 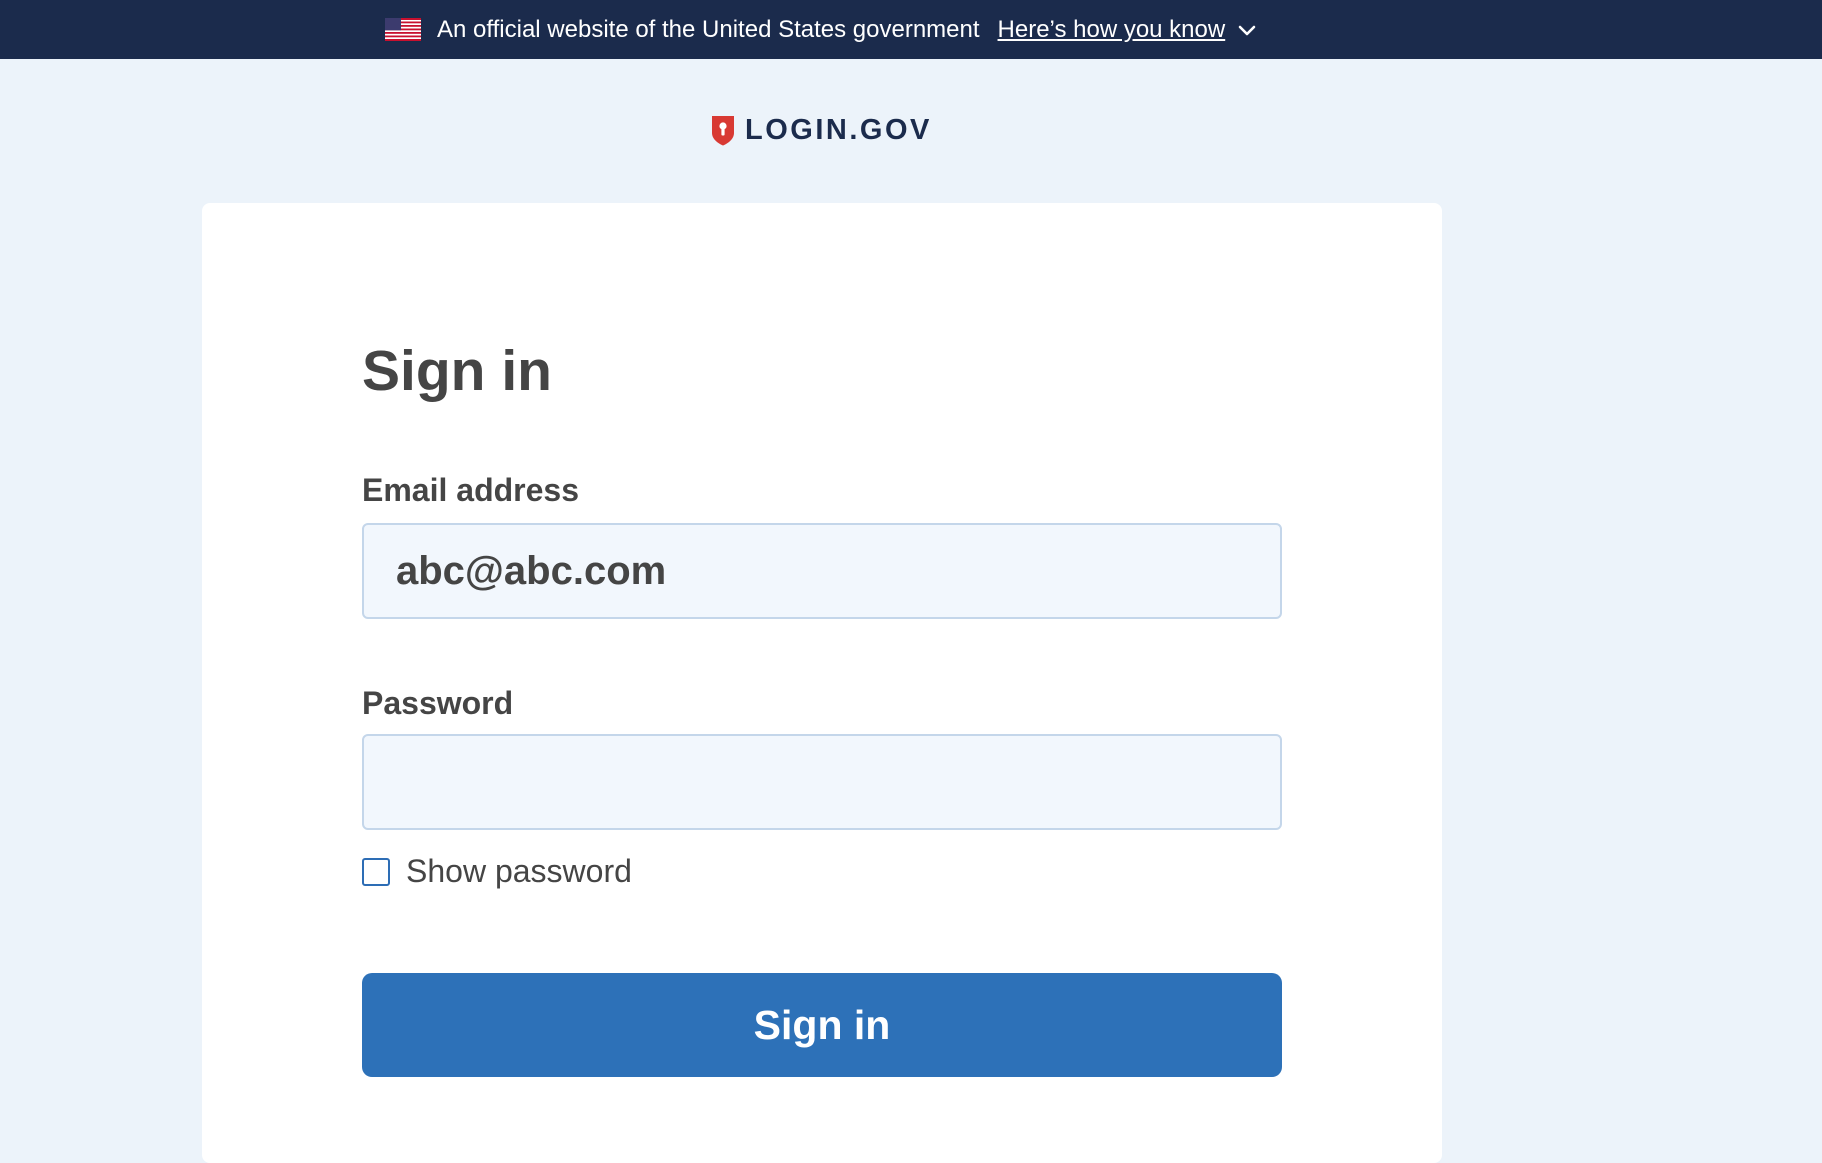 I want to click on shield-icon, so click(x=723, y=130).